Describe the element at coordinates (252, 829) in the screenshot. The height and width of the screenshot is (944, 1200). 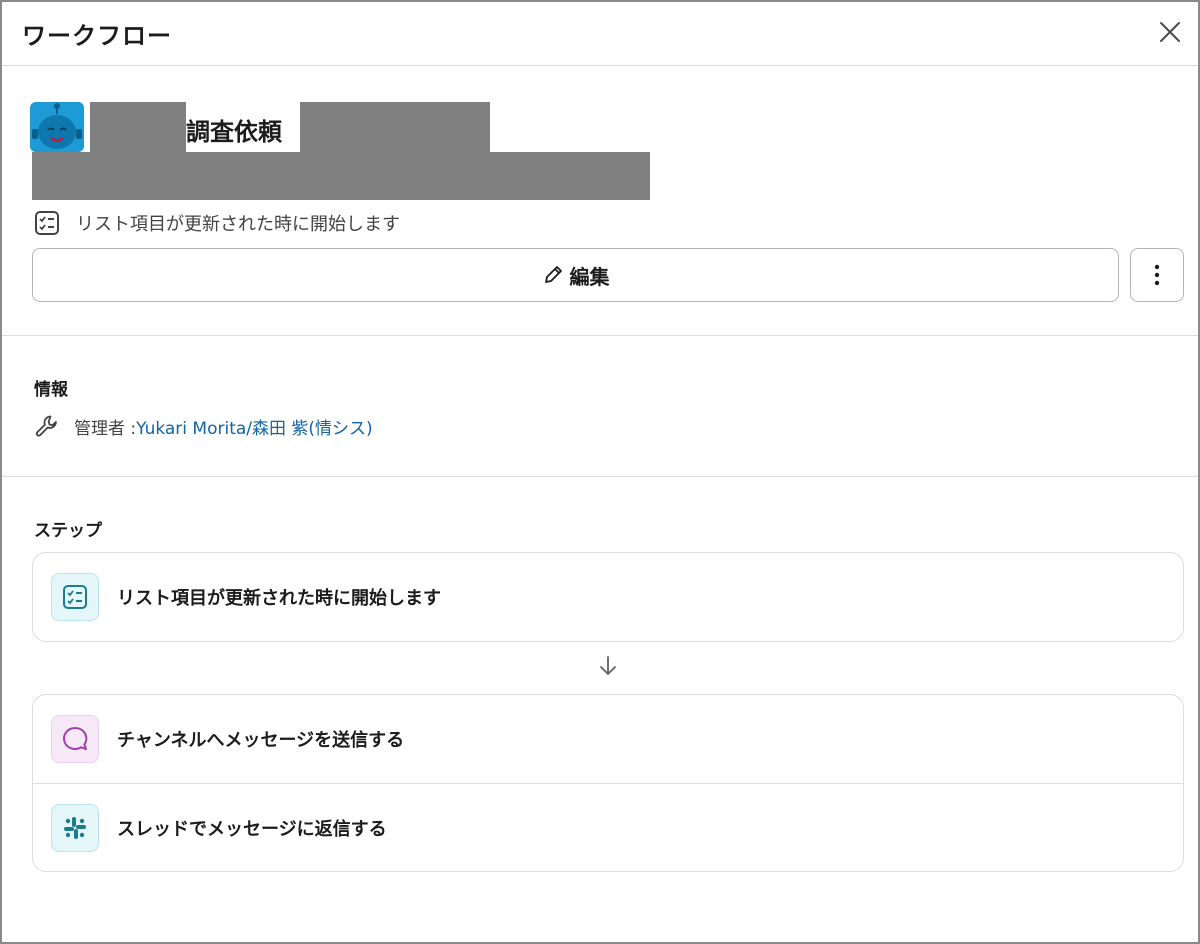
I see `step-label: スレッドでメッセージに返信する` at that location.